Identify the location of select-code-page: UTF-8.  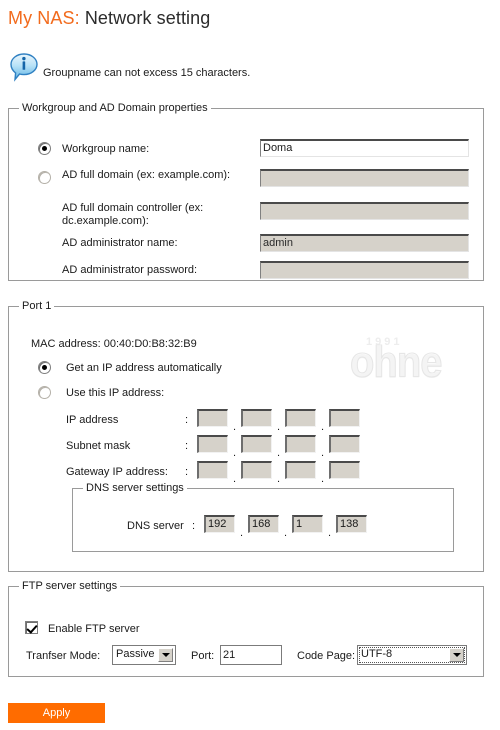
(412, 655).